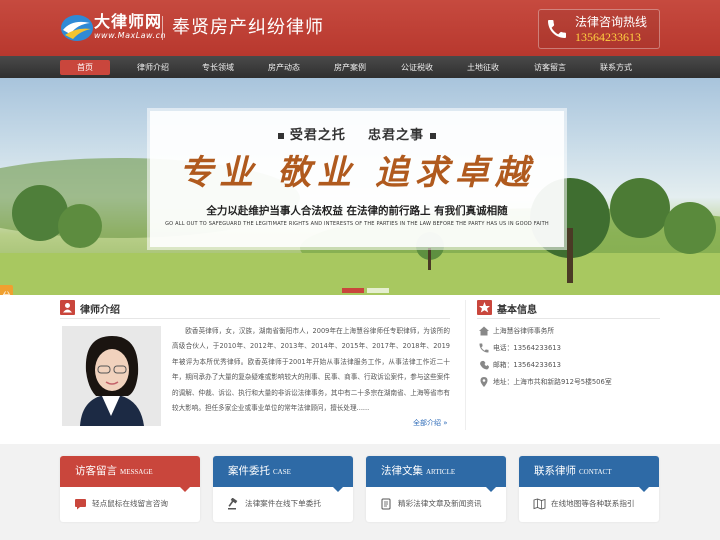 This screenshot has width=720, height=540. What do you see at coordinates (527, 365) in the screenshot?
I see `info-mobile-text: 邮箱：13564233613` at bounding box center [527, 365].